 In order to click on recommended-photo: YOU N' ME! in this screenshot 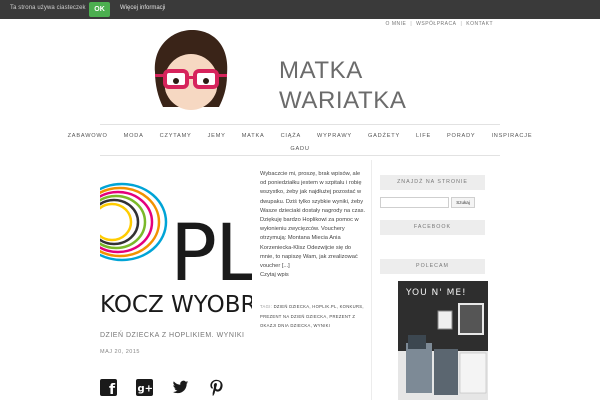, I will do `click(443, 340)`.